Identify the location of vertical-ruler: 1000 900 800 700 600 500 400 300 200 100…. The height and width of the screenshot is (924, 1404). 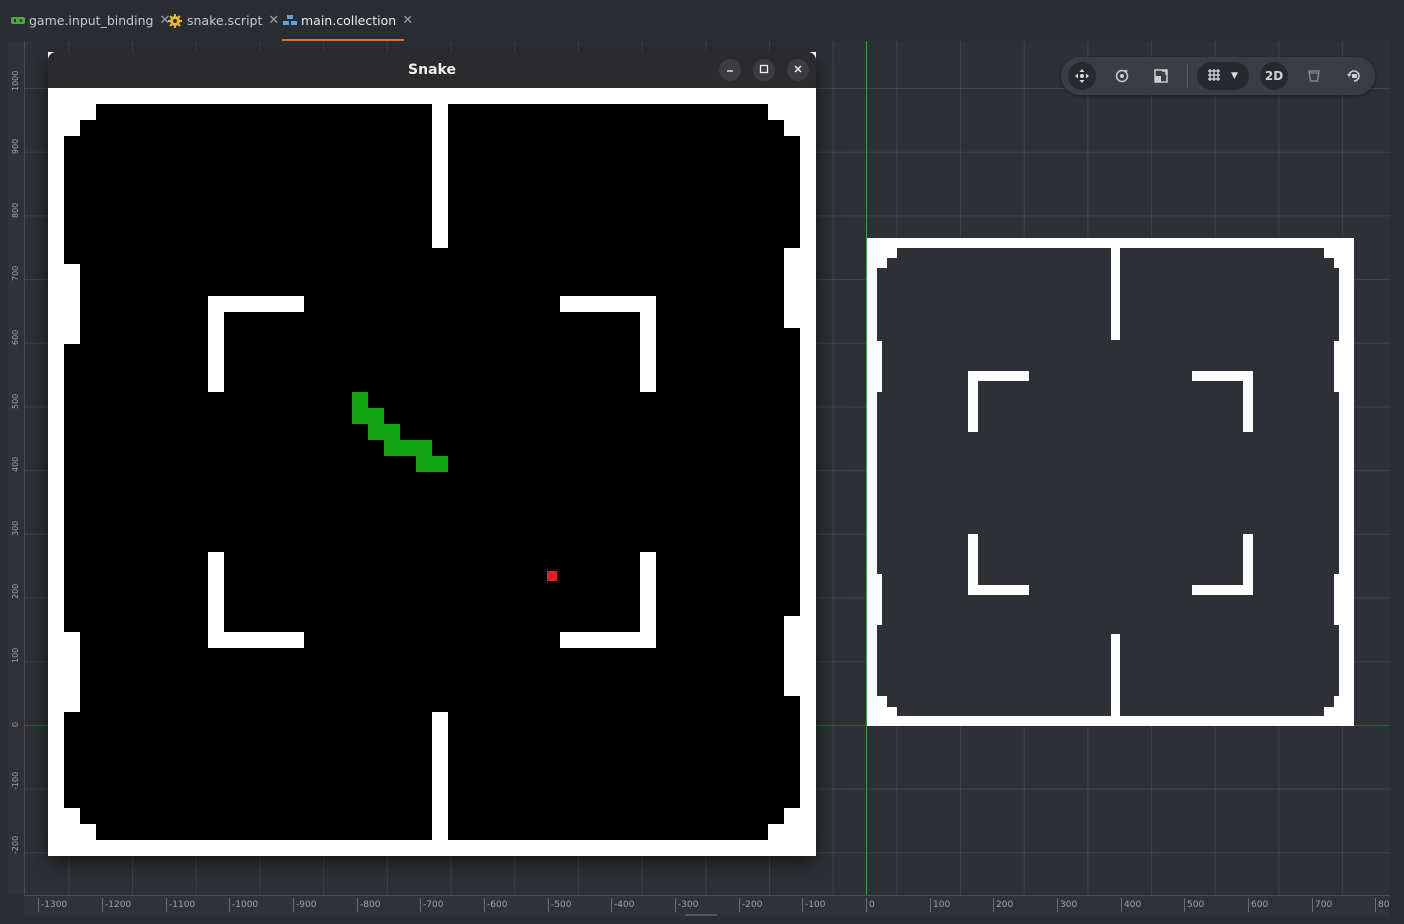
(16, 468).